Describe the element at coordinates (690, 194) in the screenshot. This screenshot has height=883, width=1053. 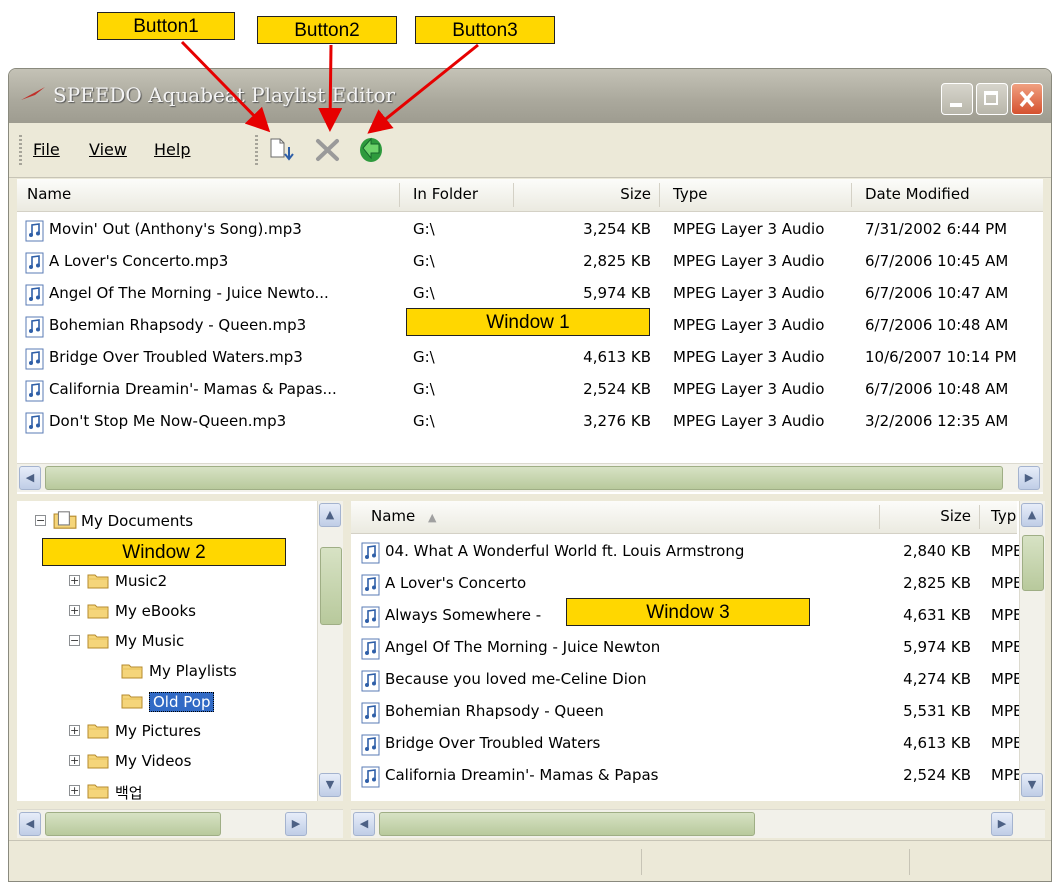
I see `col-type: Type` at that location.